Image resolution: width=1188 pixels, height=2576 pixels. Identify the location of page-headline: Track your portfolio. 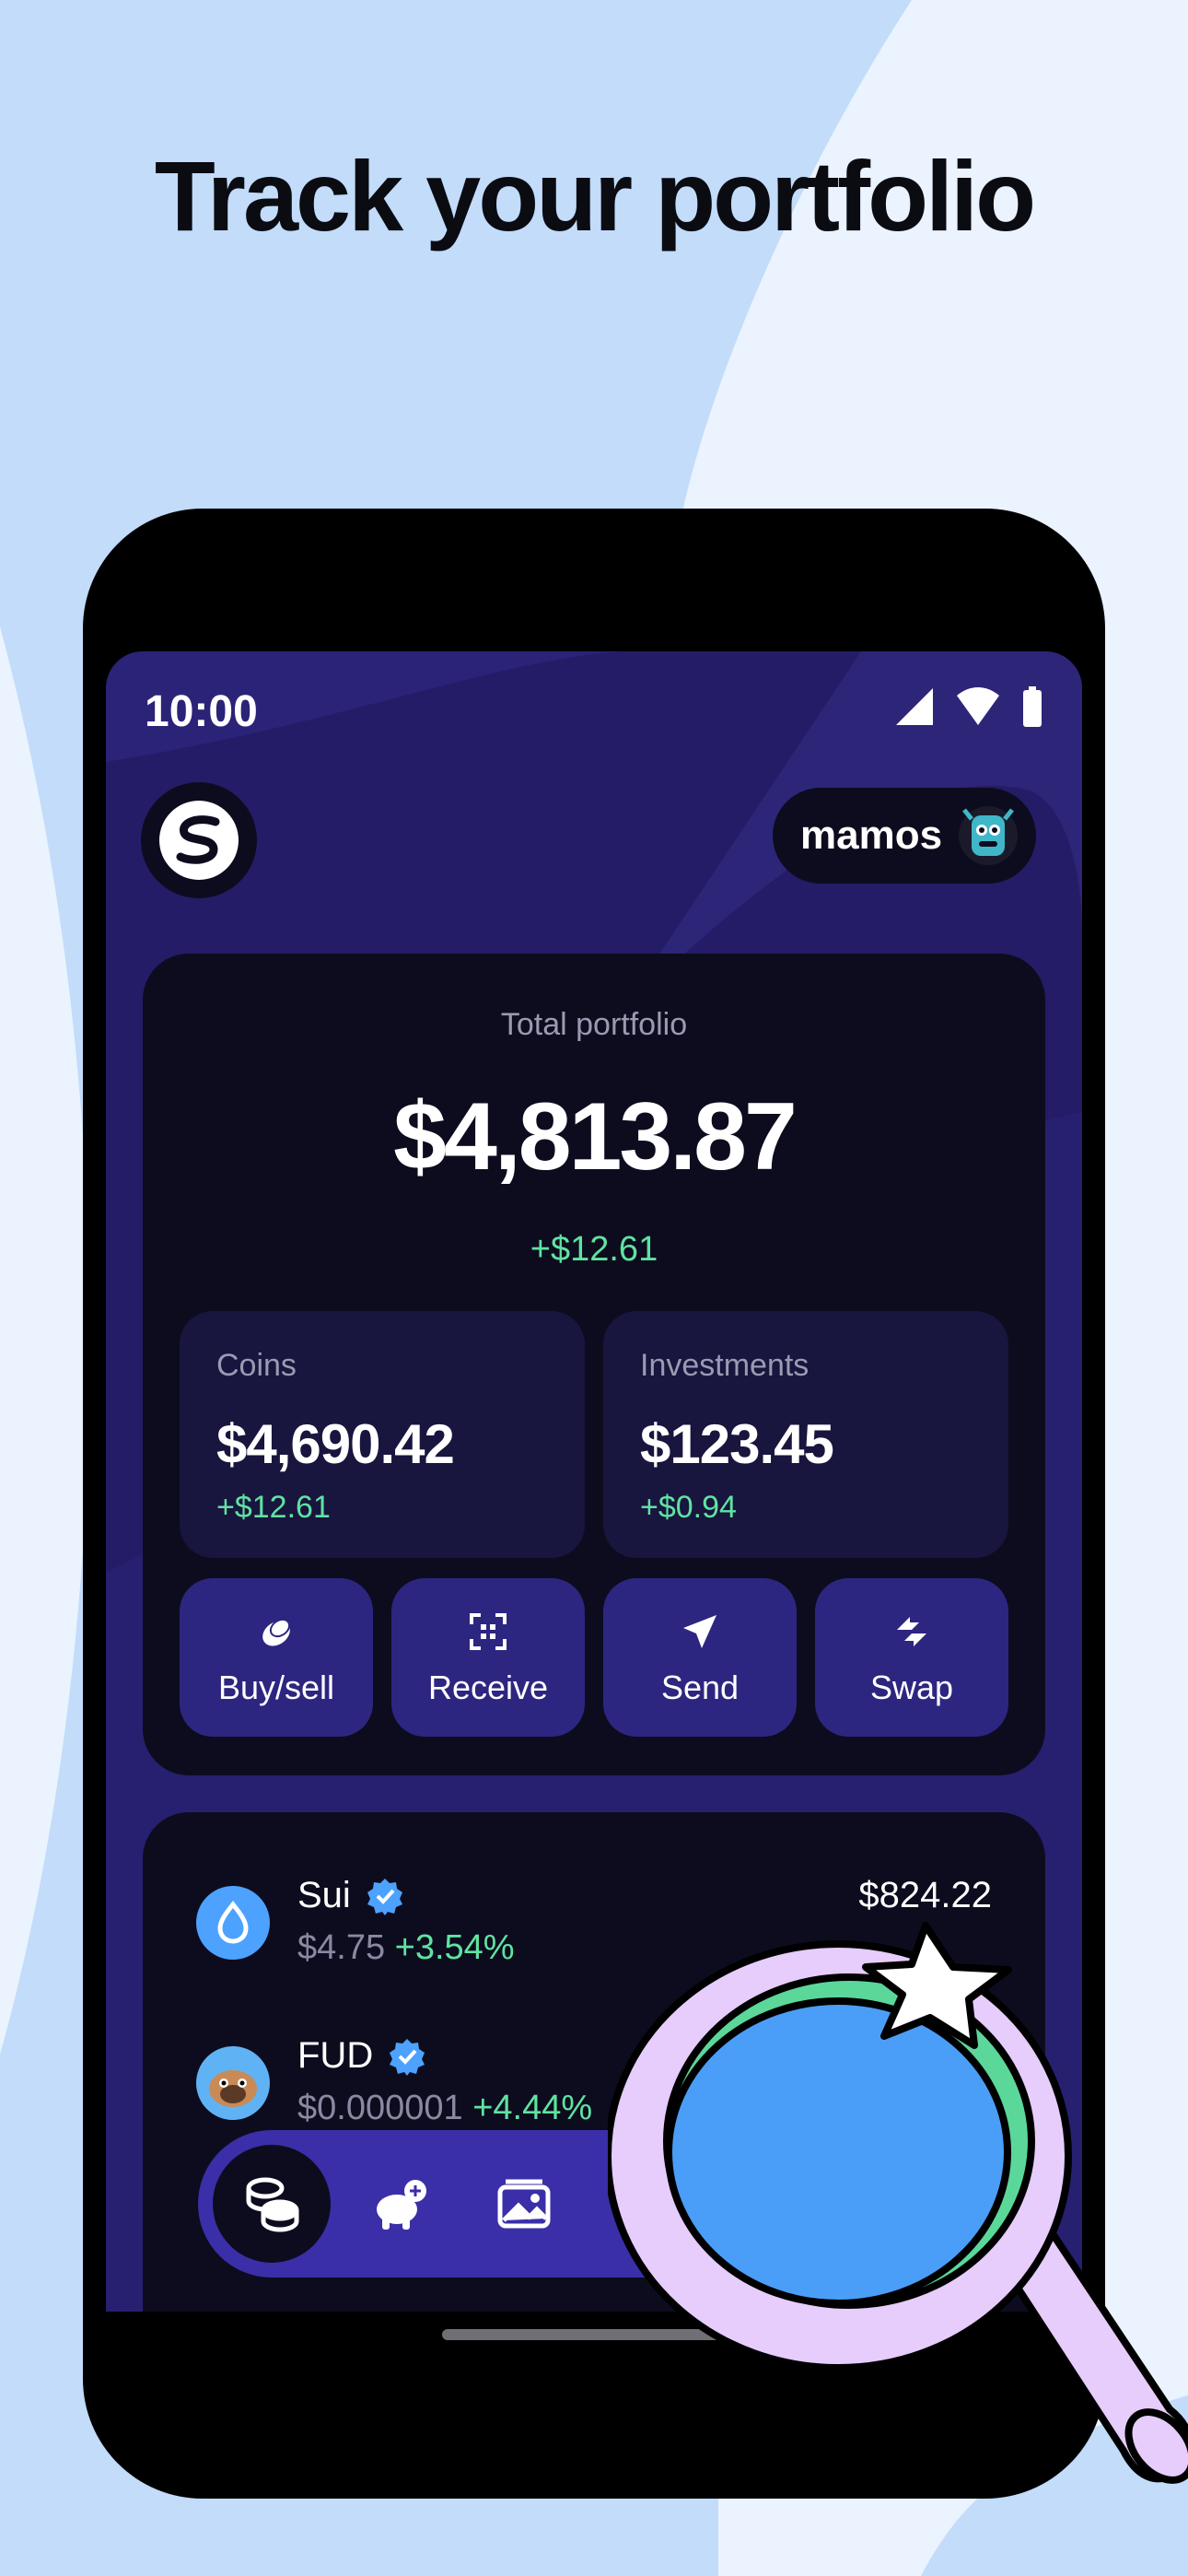
(595, 196).